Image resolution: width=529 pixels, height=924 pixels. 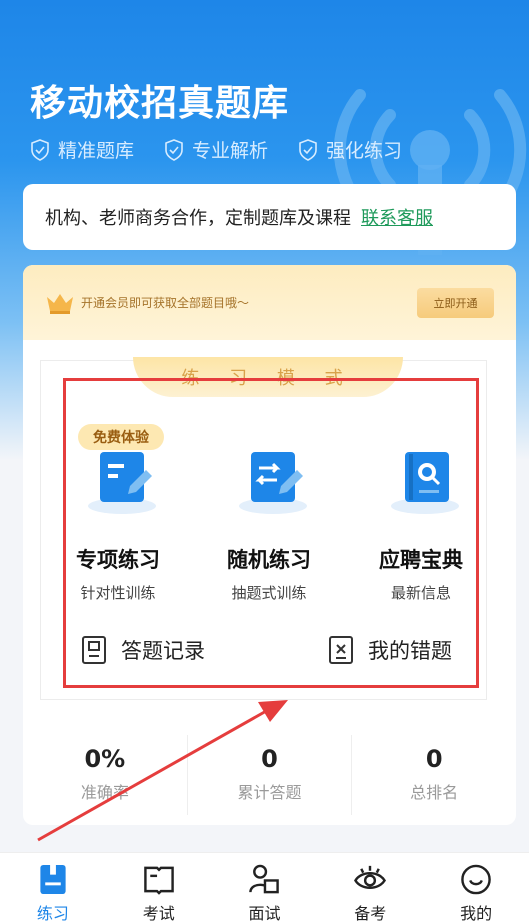 I want to click on page-title: 移动校招真题库, so click(x=160, y=103).